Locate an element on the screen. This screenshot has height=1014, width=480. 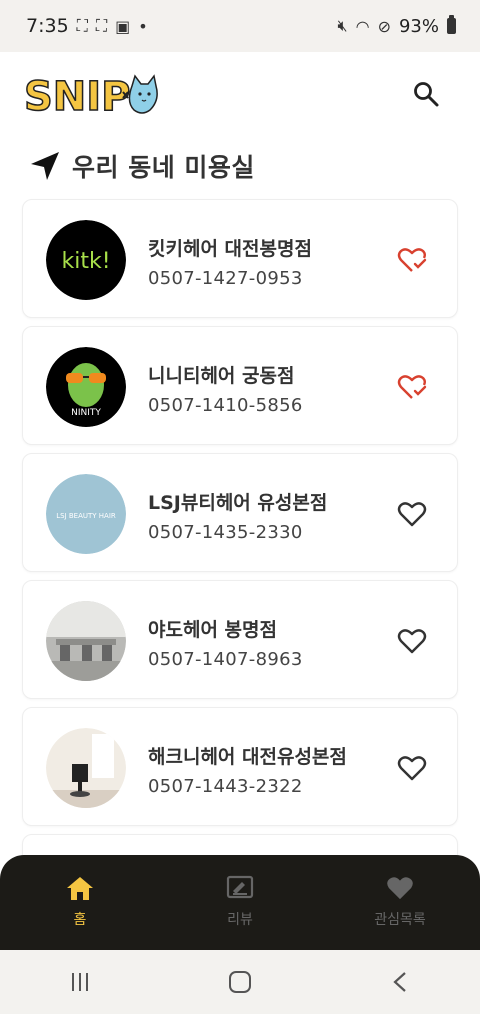
salon-name: 야도헤어 봉명점 is located at coordinates (212, 630).